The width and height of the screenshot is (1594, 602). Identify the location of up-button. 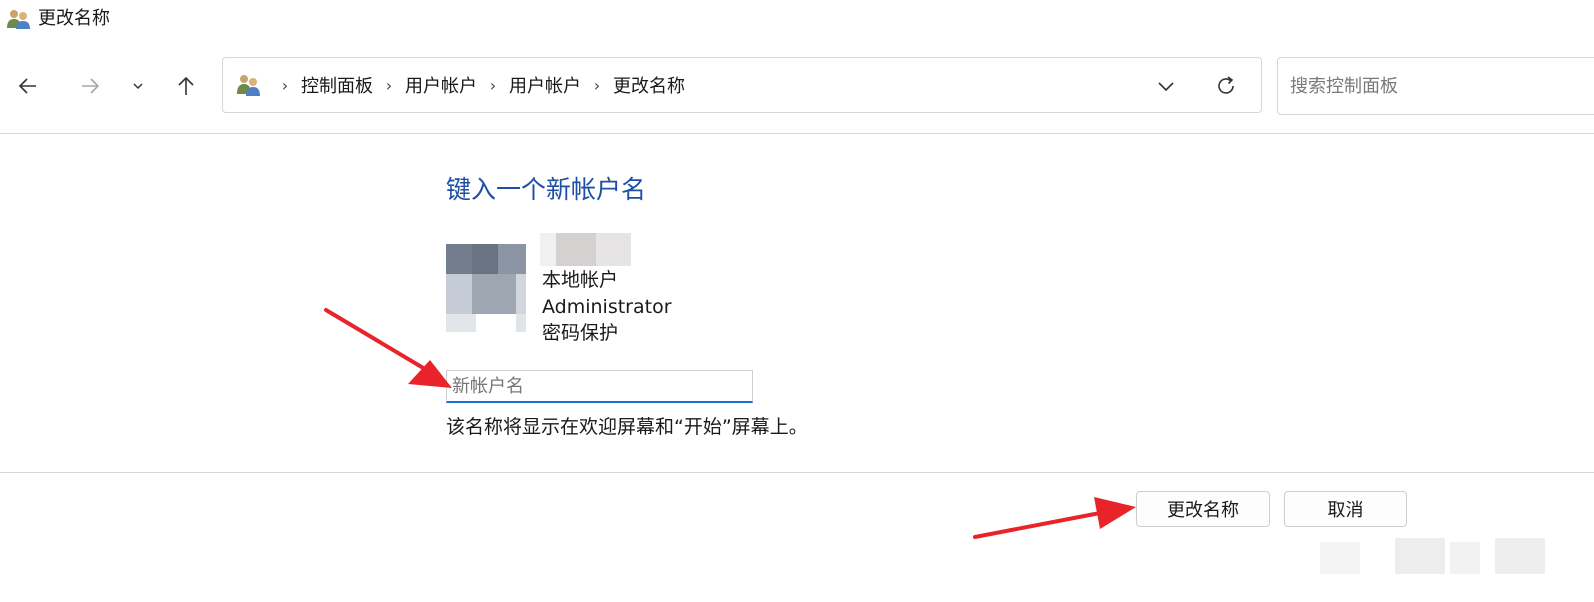
(186, 86).